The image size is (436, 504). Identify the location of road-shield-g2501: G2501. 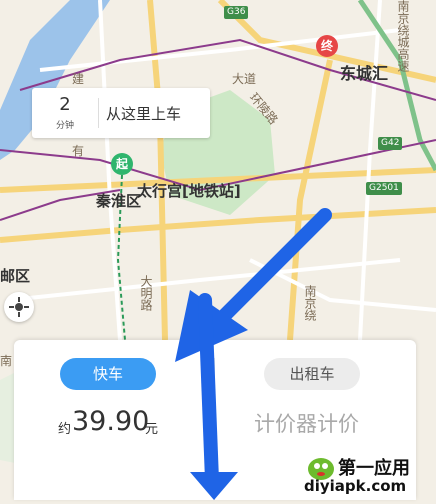
(384, 188).